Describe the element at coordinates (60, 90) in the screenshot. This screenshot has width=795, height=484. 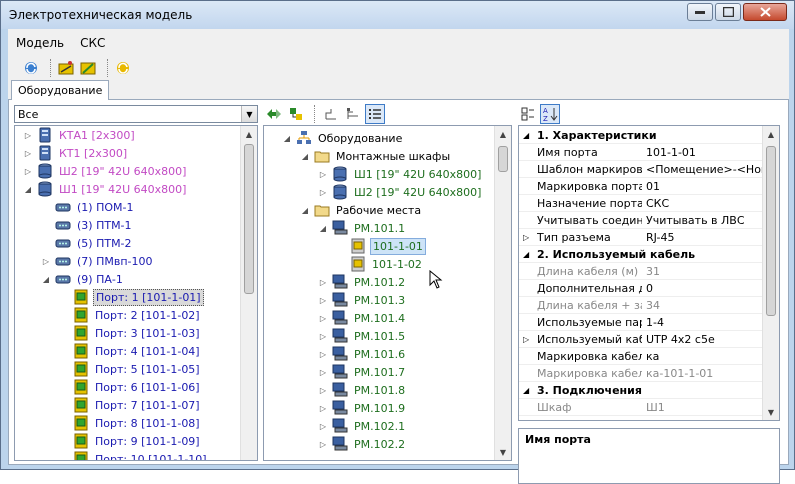
I see `tab-equipment: Оборудование` at that location.